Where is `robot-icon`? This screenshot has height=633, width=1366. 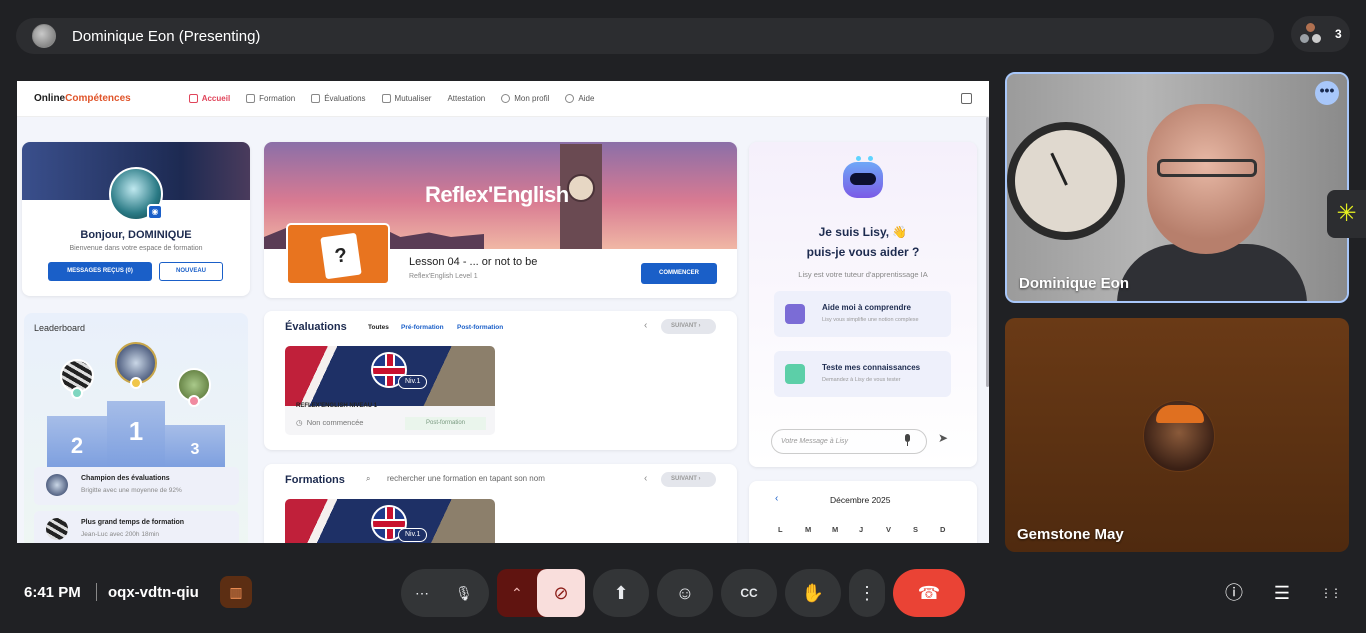 robot-icon is located at coordinates (863, 180).